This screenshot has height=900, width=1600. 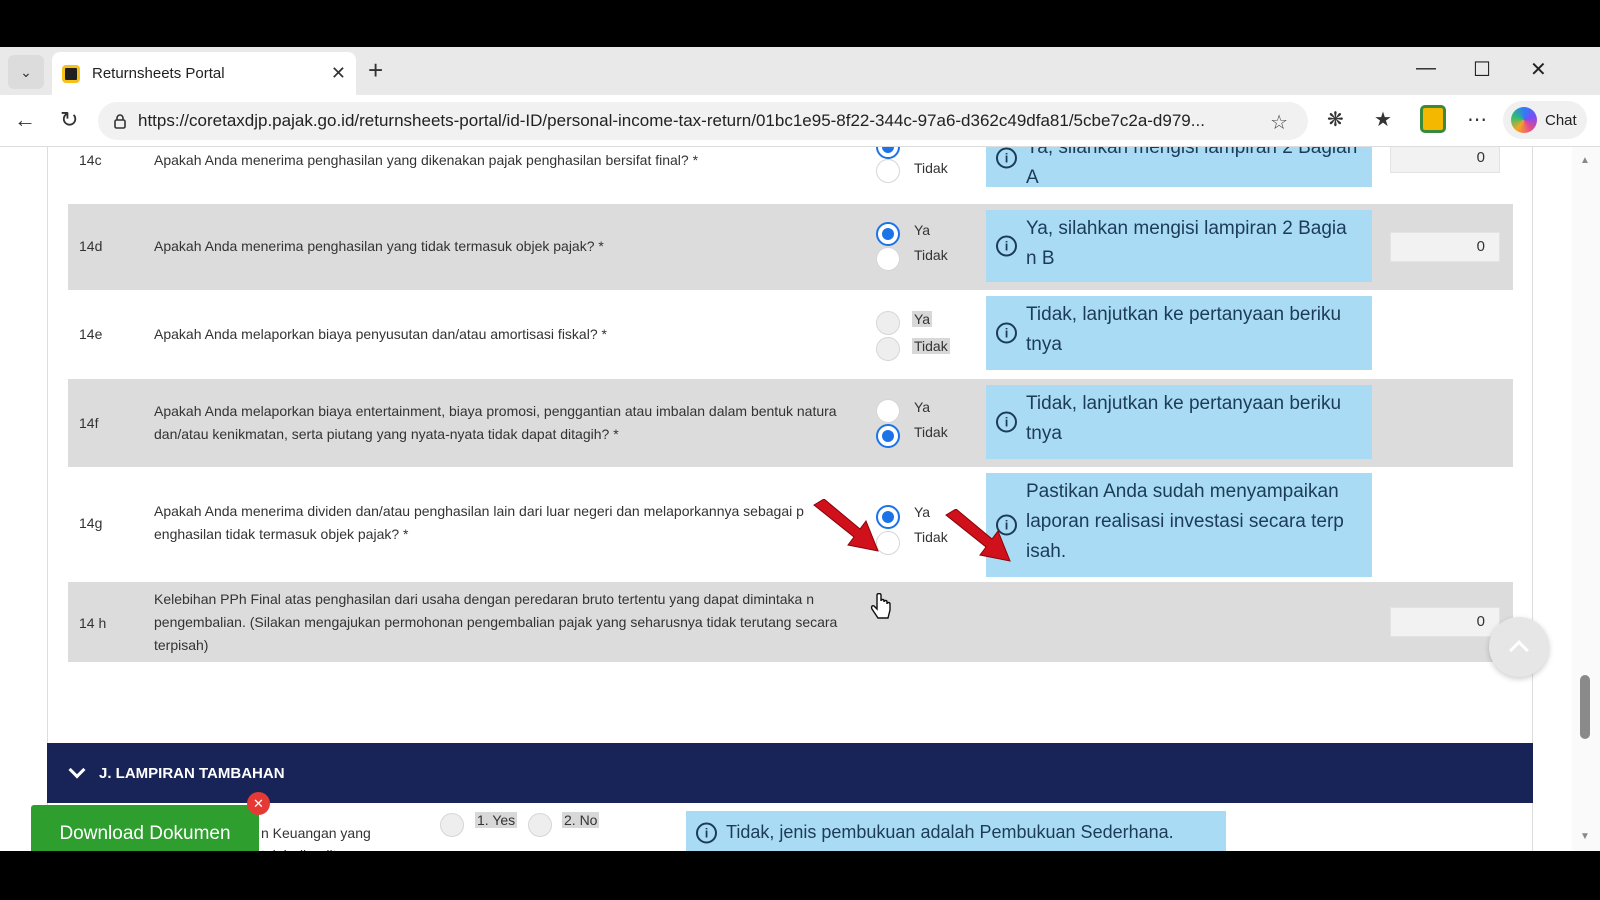 I want to click on favorites-icon: ★, so click(x=1383, y=119).